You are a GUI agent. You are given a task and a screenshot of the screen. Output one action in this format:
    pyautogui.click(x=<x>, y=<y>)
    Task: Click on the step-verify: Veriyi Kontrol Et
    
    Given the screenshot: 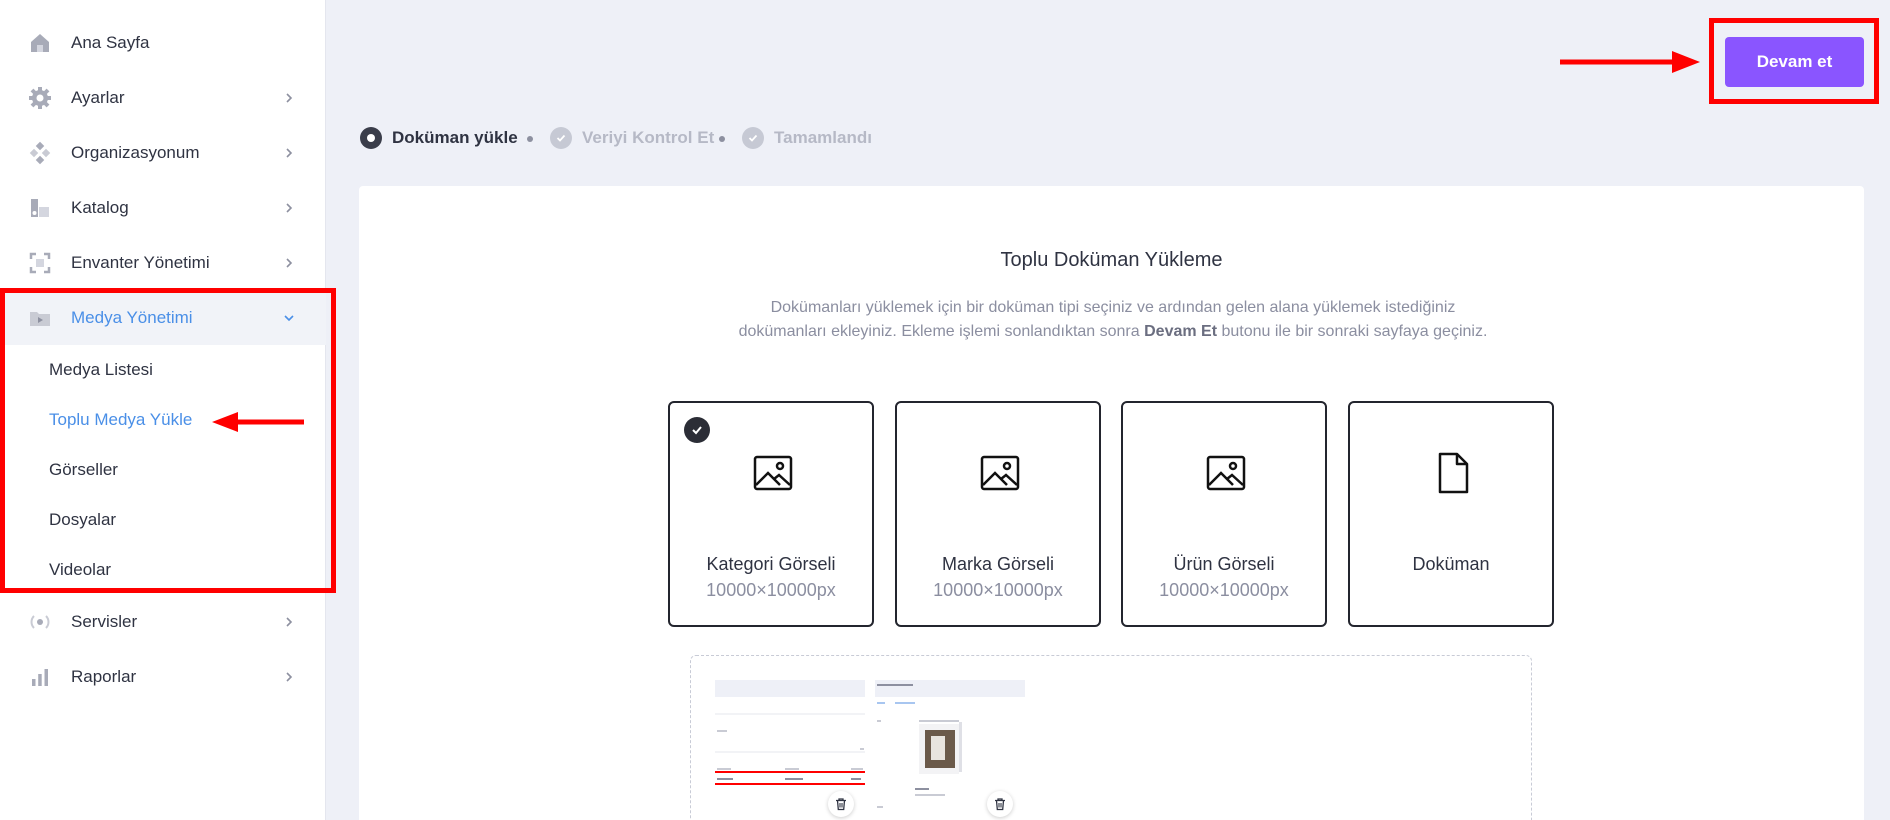 What is the action you would take?
    pyautogui.click(x=632, y=138)
    